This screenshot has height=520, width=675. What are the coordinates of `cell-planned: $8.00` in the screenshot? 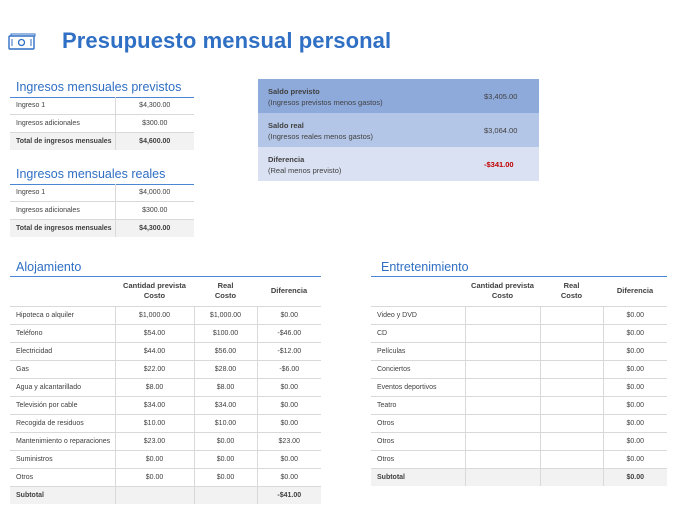 It's located at (154, 387).